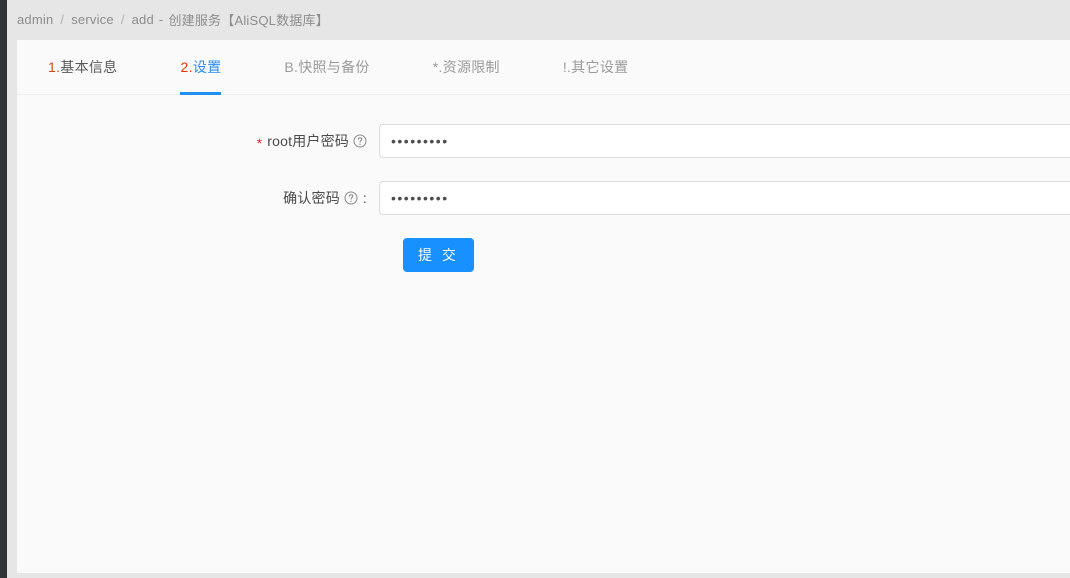 The height and width of the screenshot is (578, 1070). What do you see at coordinates (3, 289) in the screenshot?
I see `sidebar-rail` at bounding box center [3, 289].